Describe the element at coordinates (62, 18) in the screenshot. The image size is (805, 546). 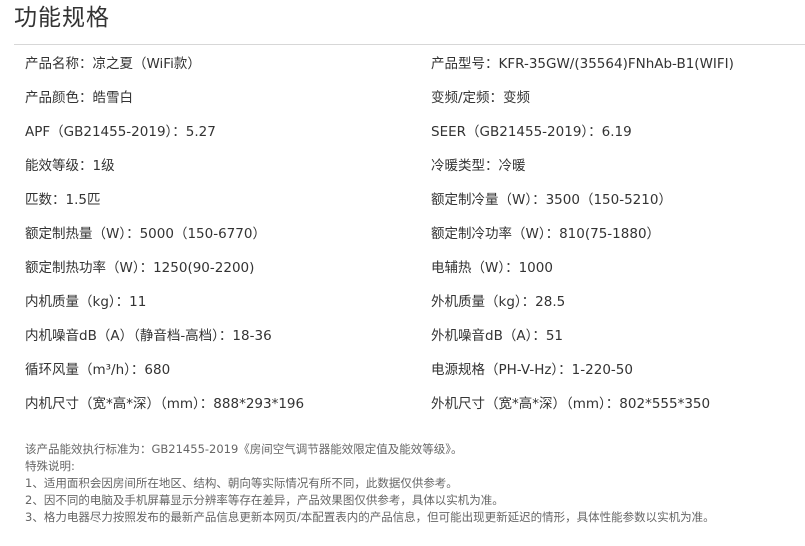
I see `section-title: 功能规格` at that location.